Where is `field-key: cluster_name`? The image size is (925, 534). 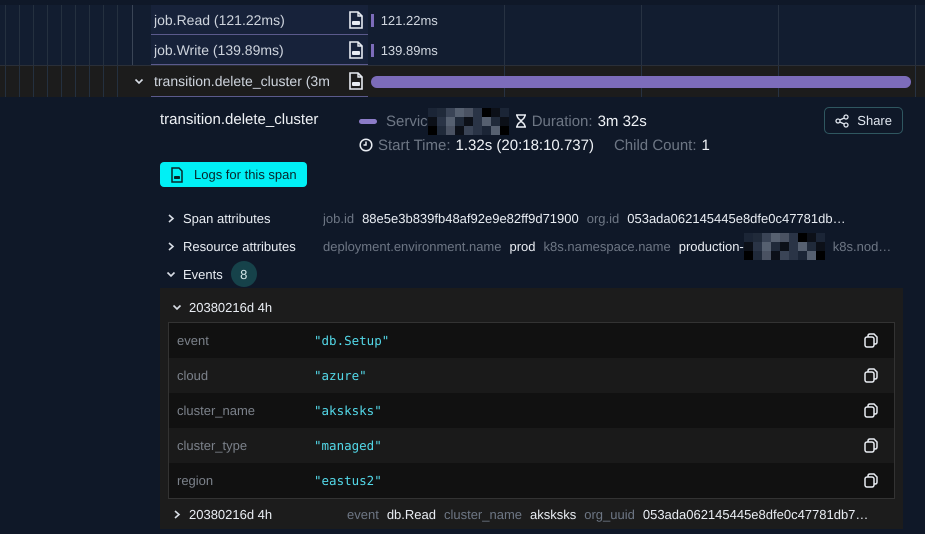 field-key: cluster_name is located at coordinates (245, 410).